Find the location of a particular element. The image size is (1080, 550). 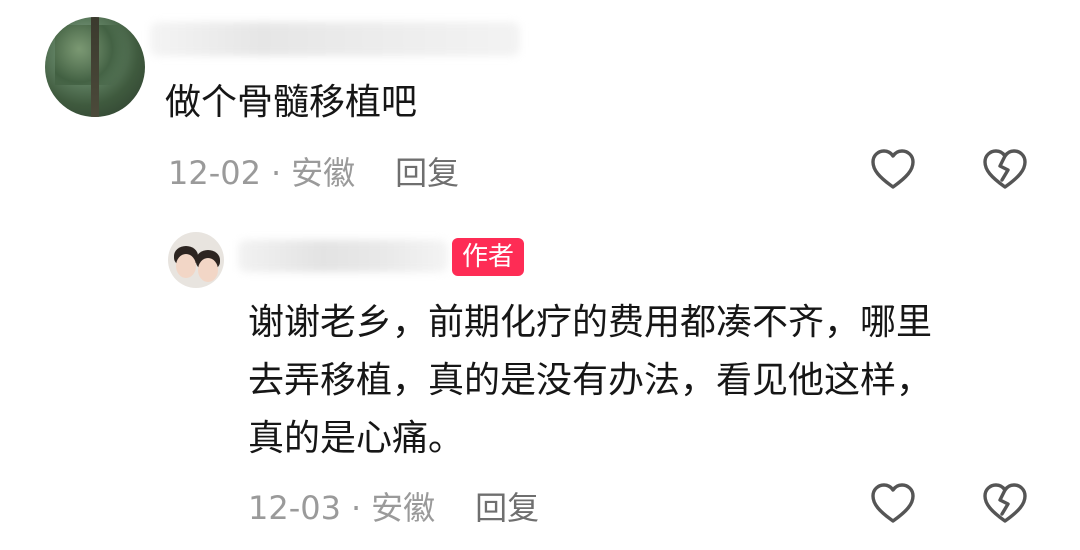

commenter-username-blurred is located at coordinates (335, 39).